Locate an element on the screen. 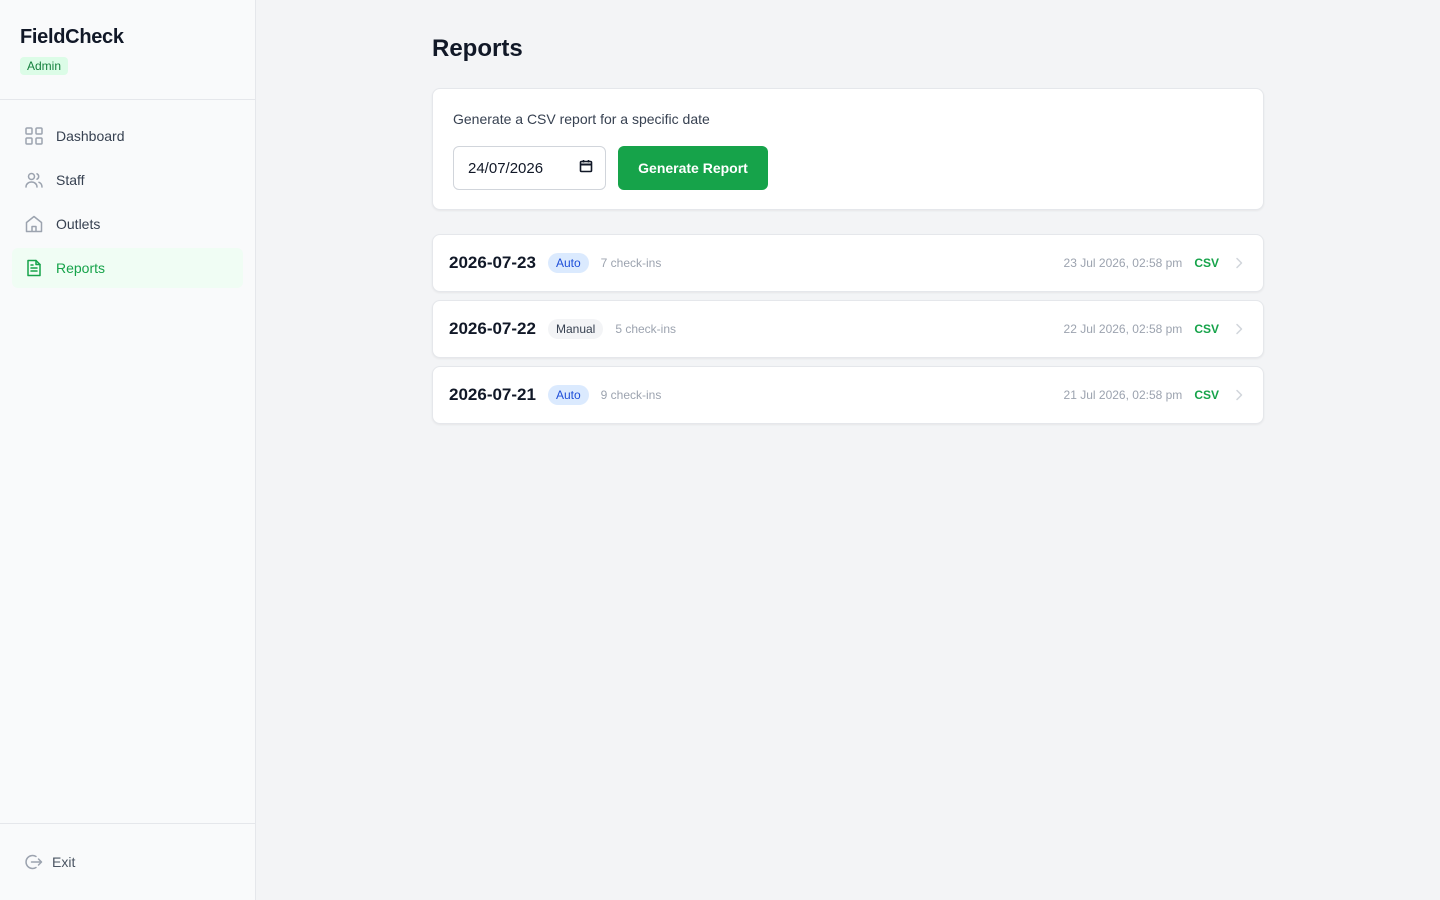  report-date: 2026-07-21 is located at coordinates (492, 394).